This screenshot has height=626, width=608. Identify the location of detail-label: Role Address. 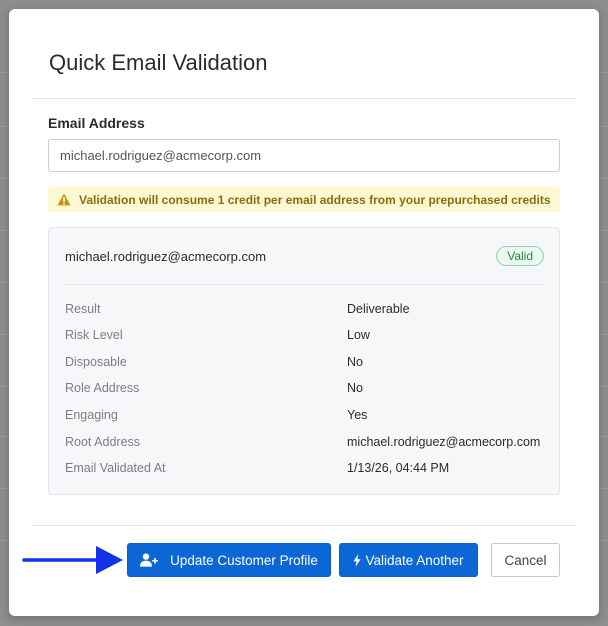
(102, 388).